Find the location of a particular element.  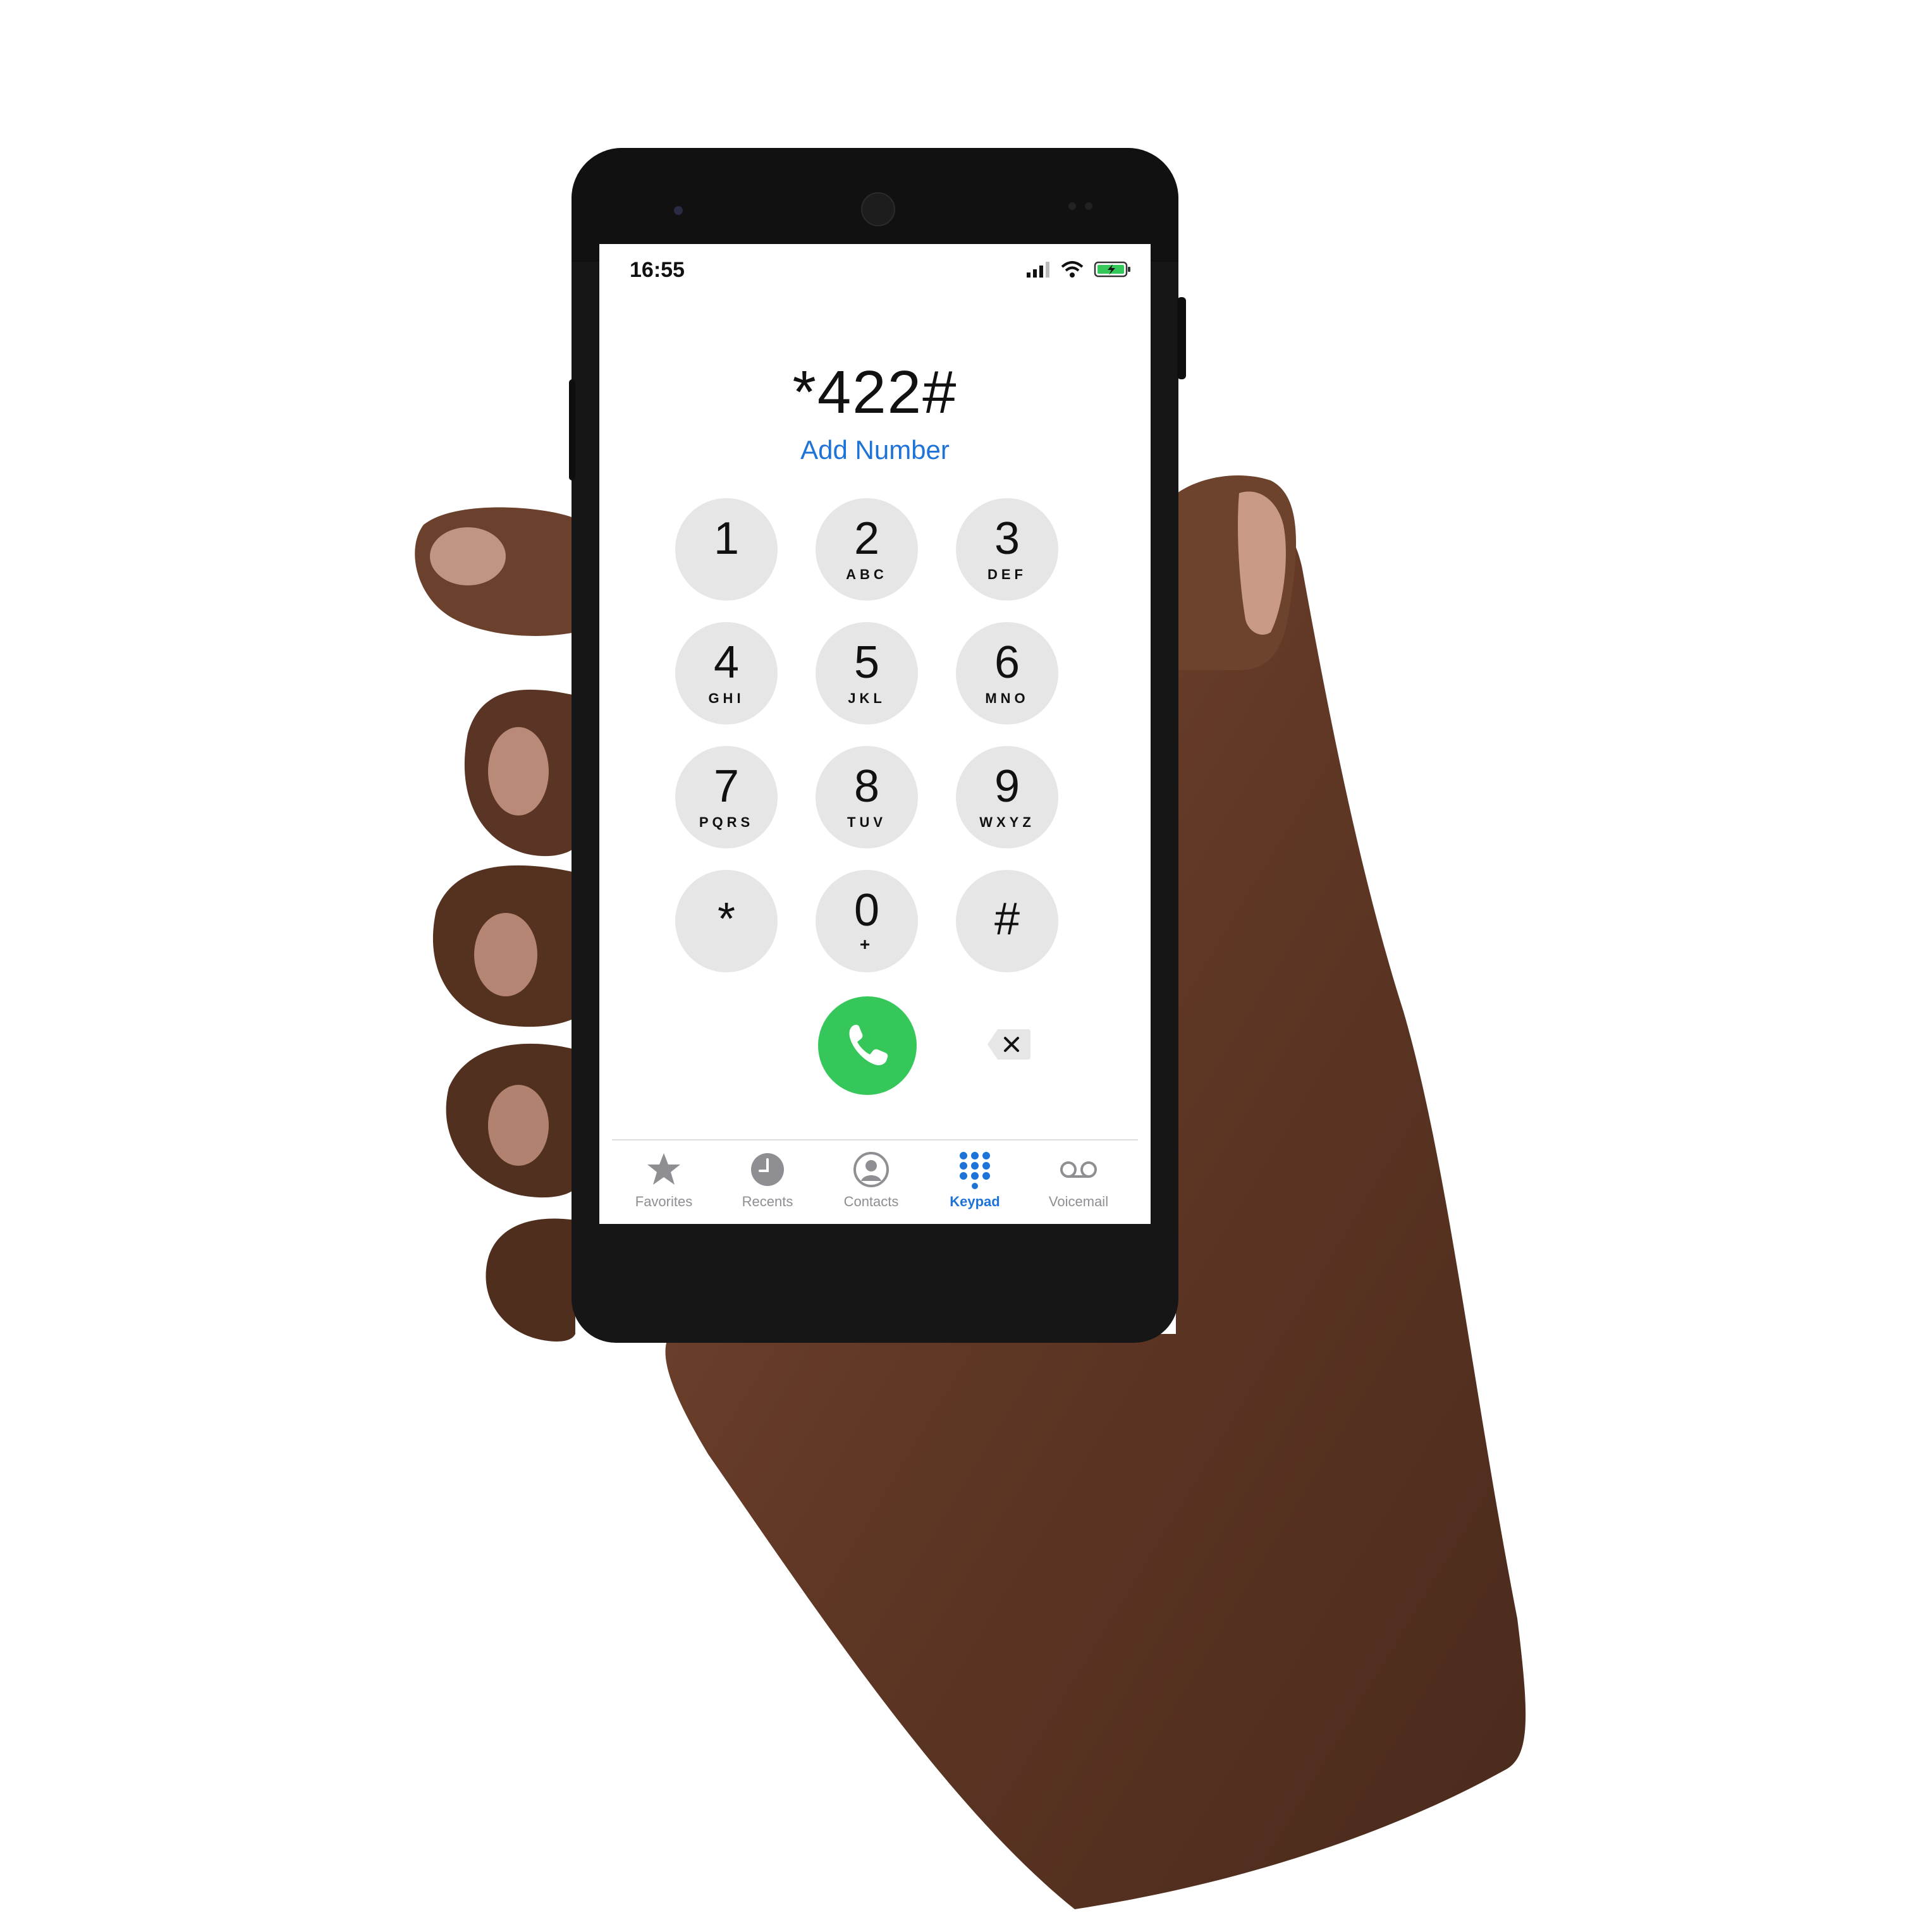

tab-voicemail: Voicemail is located at coordinates (1078, 1182).